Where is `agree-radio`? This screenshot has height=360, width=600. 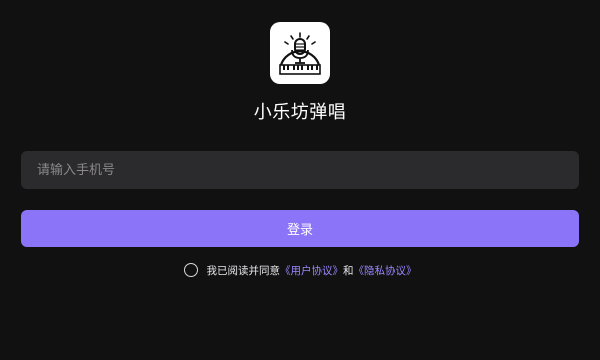 agree-radio is located at coordinates (190, 270).